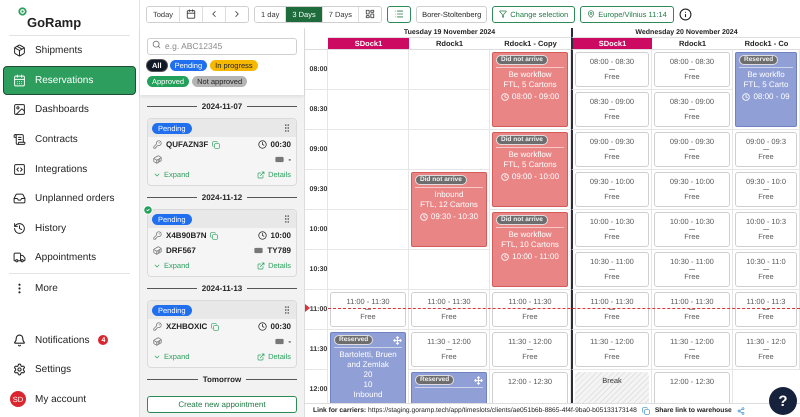 The width and height of the screenshot is (800, 417). Describe the element at coordinates (536, 177) in the screenshot. I see `appointment-time: 09:00 - 10:00` at that location.